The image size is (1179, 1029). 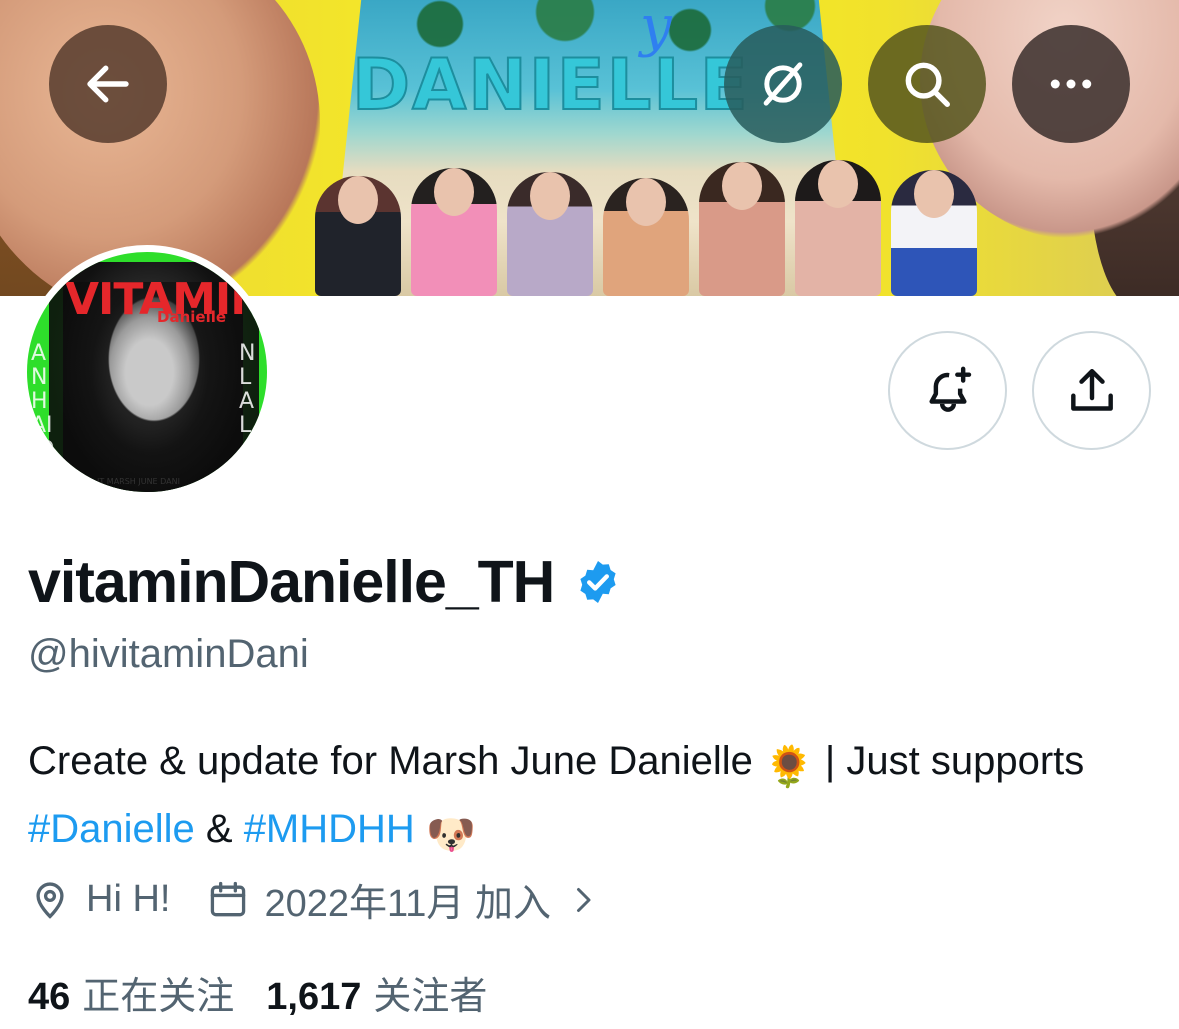 I want to click on avatar-footer-text: IT MARSH JUNE DANI, so click(x=138, y=481).